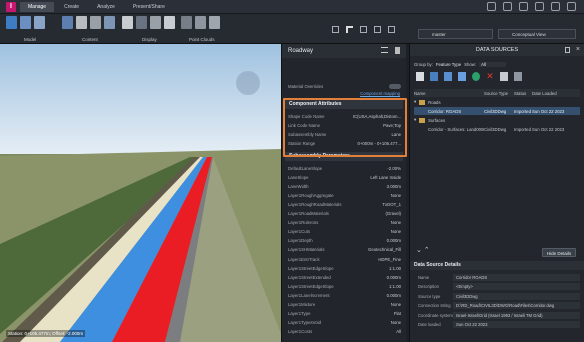  I want to click on show-select: All, so click(492, 64).